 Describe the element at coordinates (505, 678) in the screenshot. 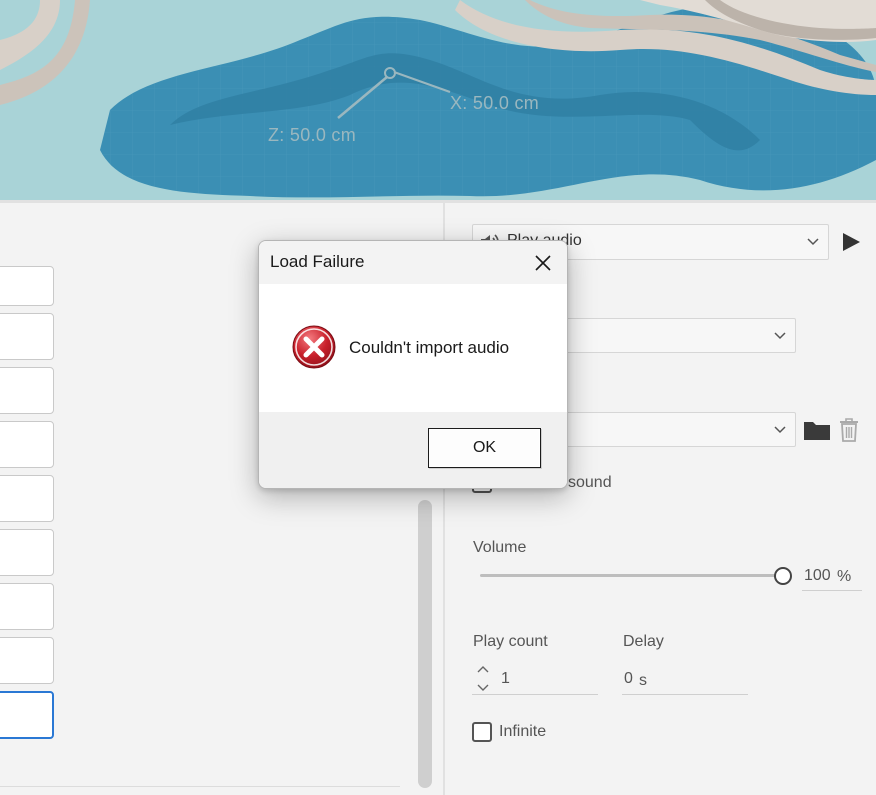

I see `play-count-value: 1` at that location.